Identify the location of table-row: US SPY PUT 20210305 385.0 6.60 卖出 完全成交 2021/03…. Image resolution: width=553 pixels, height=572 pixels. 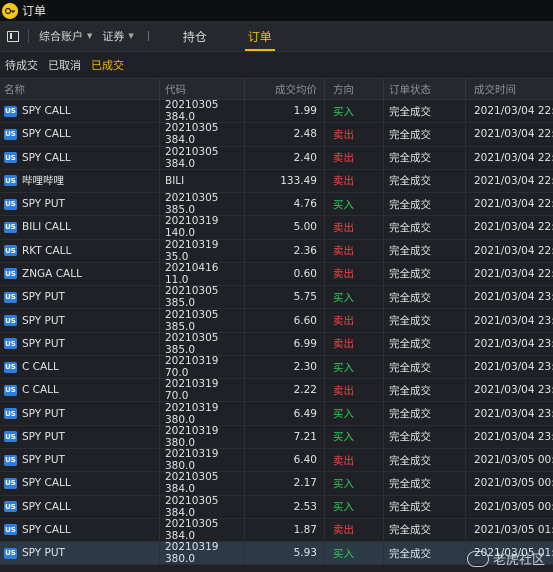
(276, 321).